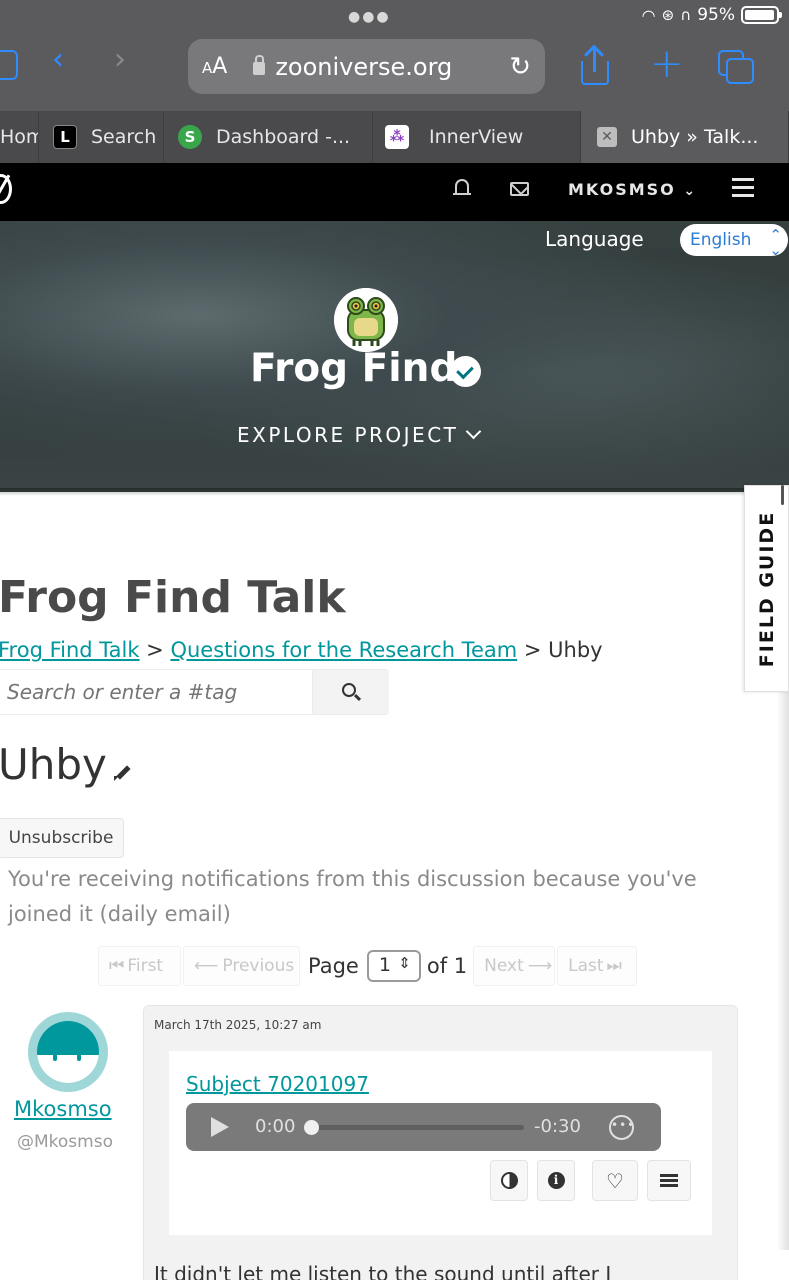 Image resolution: width=789 pixels, height=1280 pixels. What do you see at coordinates (343, 650) in the screenshot?
I see `breadcrumb-link-board: Questions for the Research Team` at bounding box center [343, 650].